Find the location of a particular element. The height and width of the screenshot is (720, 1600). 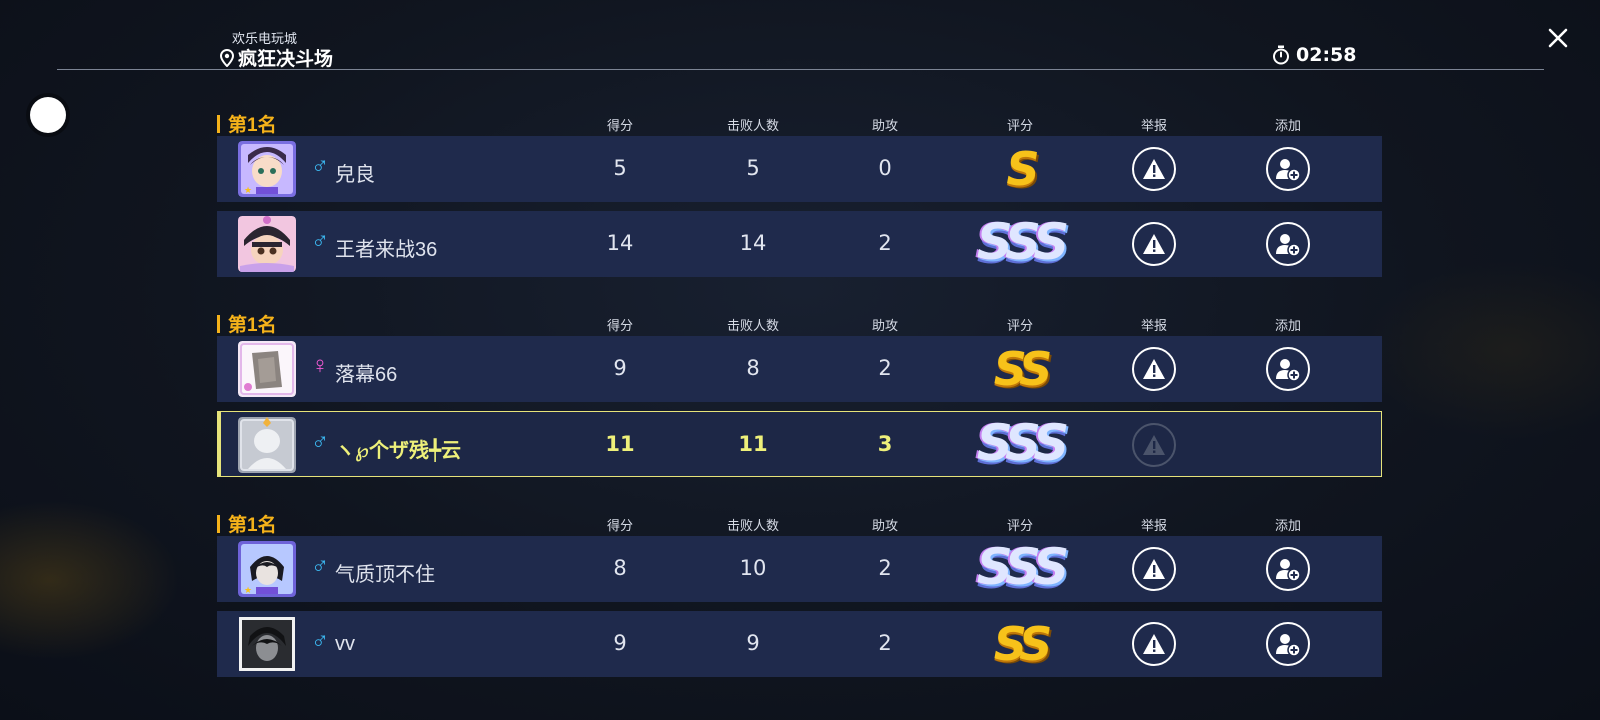

score-value: 5 is located at coordinates (620, 168).